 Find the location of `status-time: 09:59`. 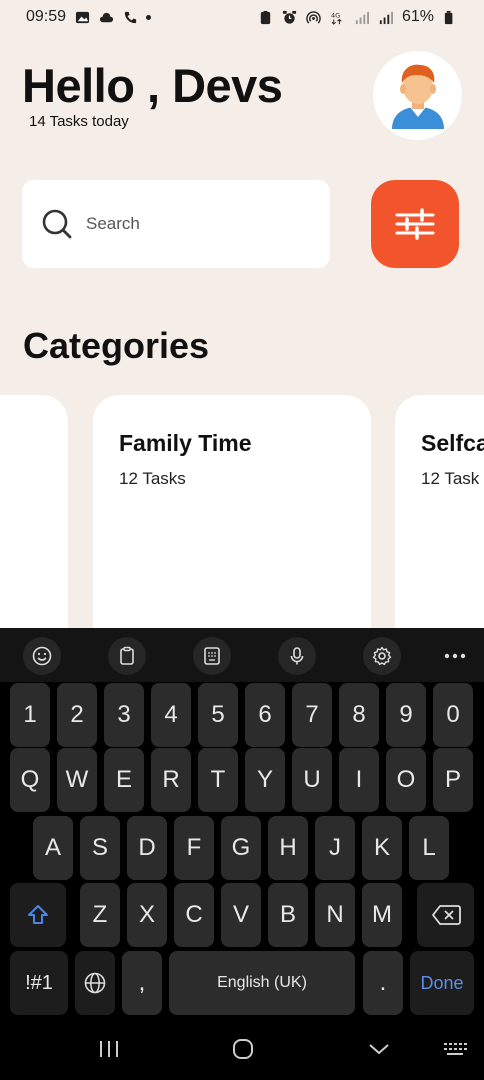

status-time: 09:59 is located at coordinates (46, 16).